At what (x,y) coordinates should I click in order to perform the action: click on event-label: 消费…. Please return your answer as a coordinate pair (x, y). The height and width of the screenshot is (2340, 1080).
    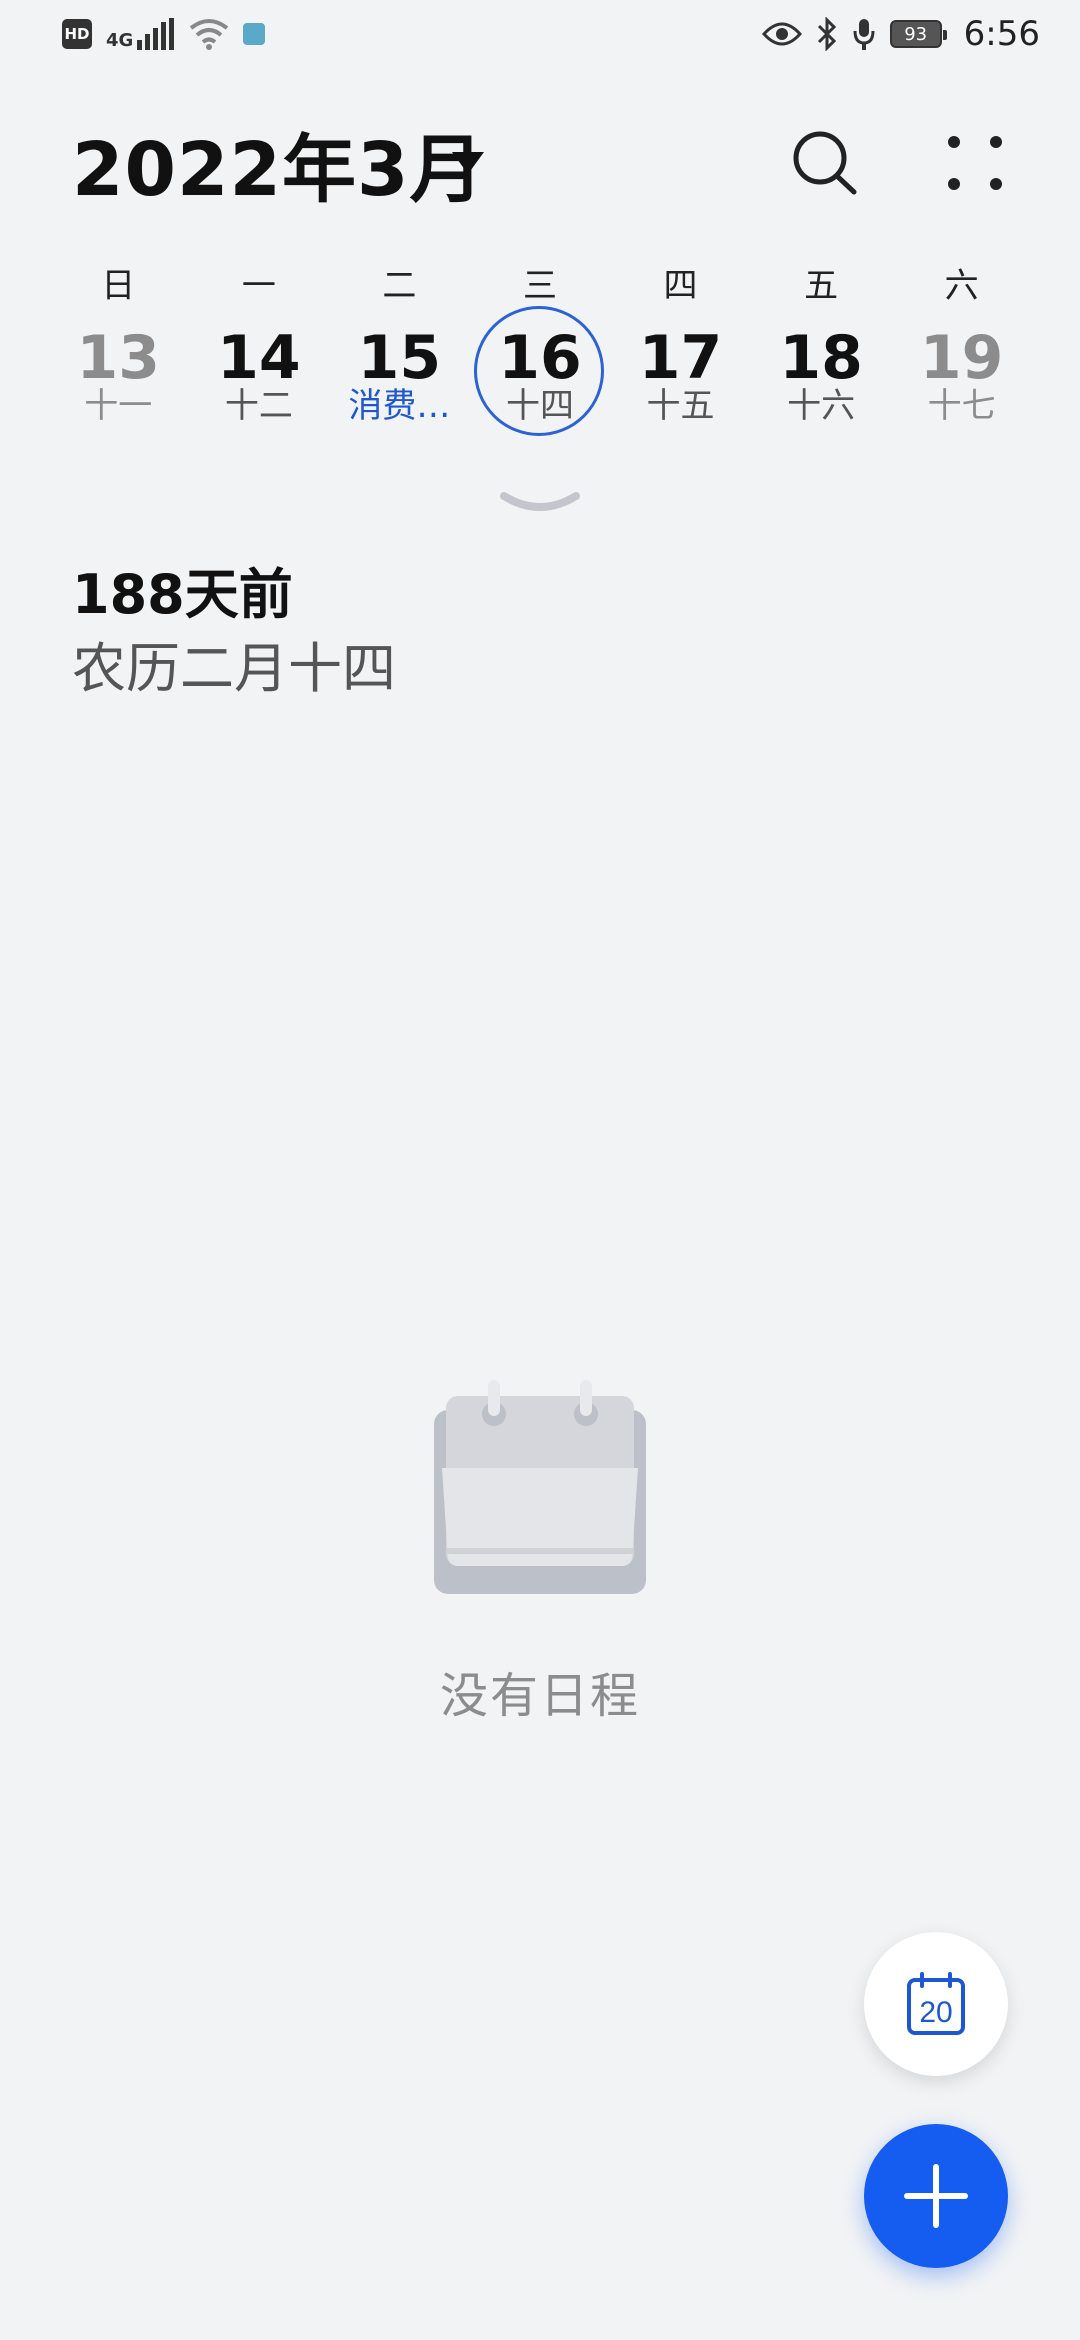
    Looking at the image, I should click on (399, 406).